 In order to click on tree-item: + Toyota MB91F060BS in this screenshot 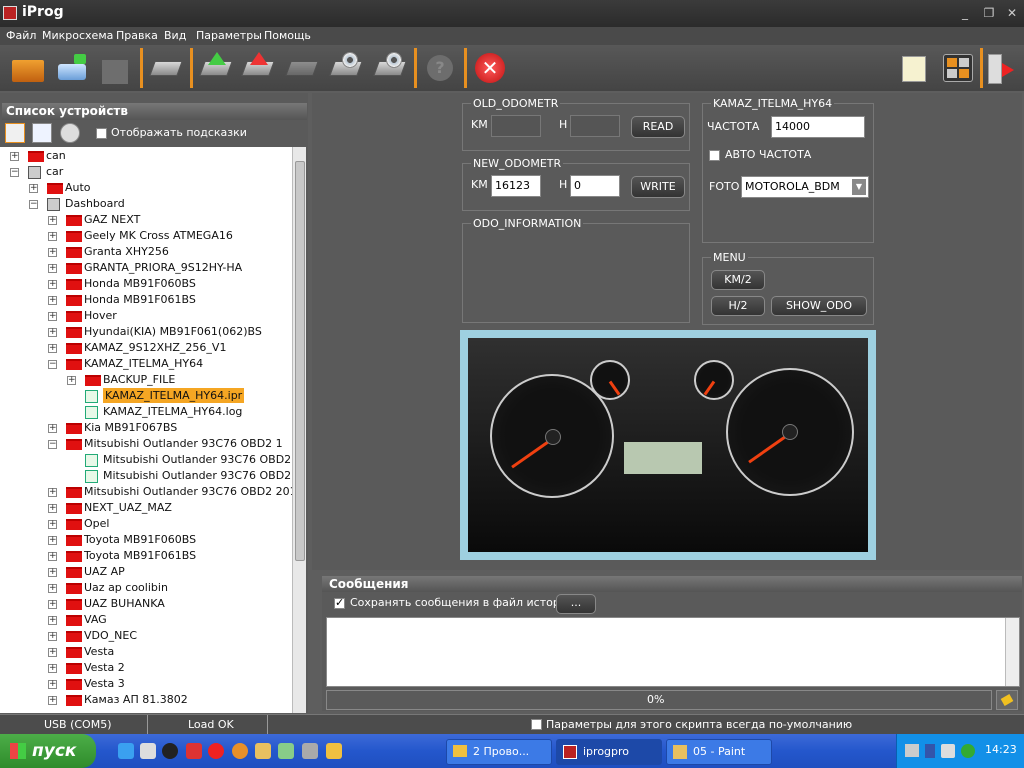, I will do `click(145, 540)`.